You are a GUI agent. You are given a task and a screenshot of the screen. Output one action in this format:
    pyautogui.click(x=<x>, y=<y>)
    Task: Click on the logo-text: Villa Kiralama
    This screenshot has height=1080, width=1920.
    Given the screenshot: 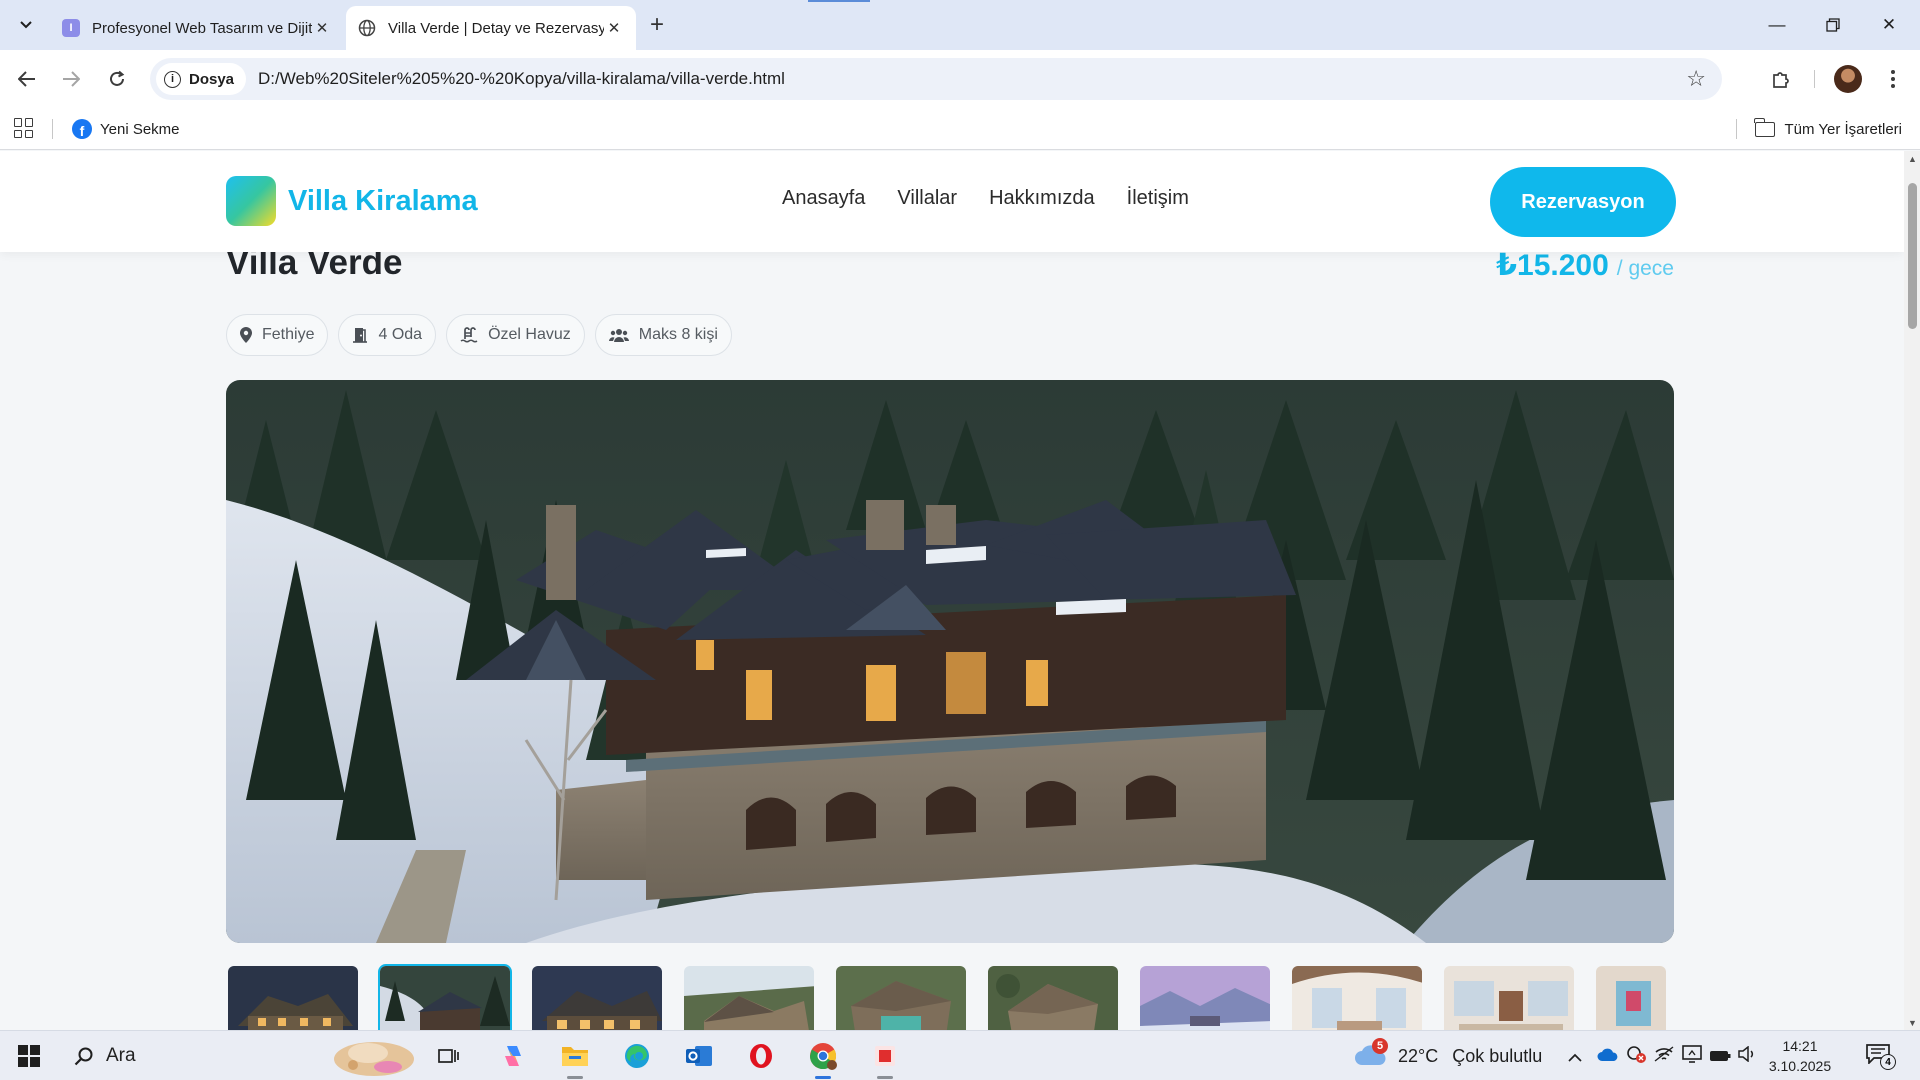 What is the action you would take?
    pyautogui.click(x=383, y=200)
    